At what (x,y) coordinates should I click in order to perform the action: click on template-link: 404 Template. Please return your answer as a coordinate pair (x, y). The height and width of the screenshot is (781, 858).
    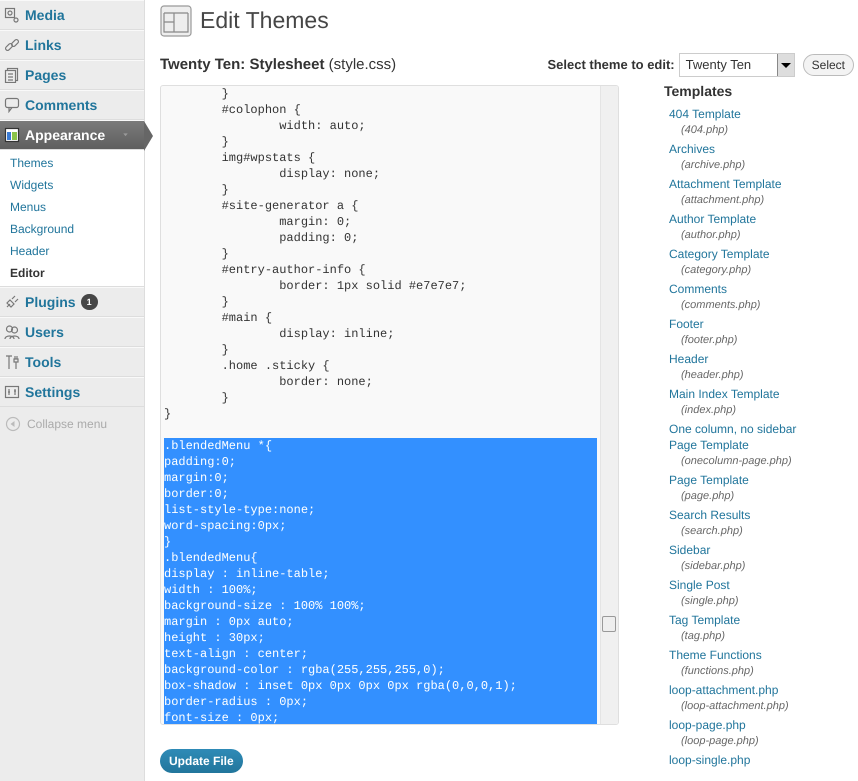
    Looking at the image, I should click on (736, 114).